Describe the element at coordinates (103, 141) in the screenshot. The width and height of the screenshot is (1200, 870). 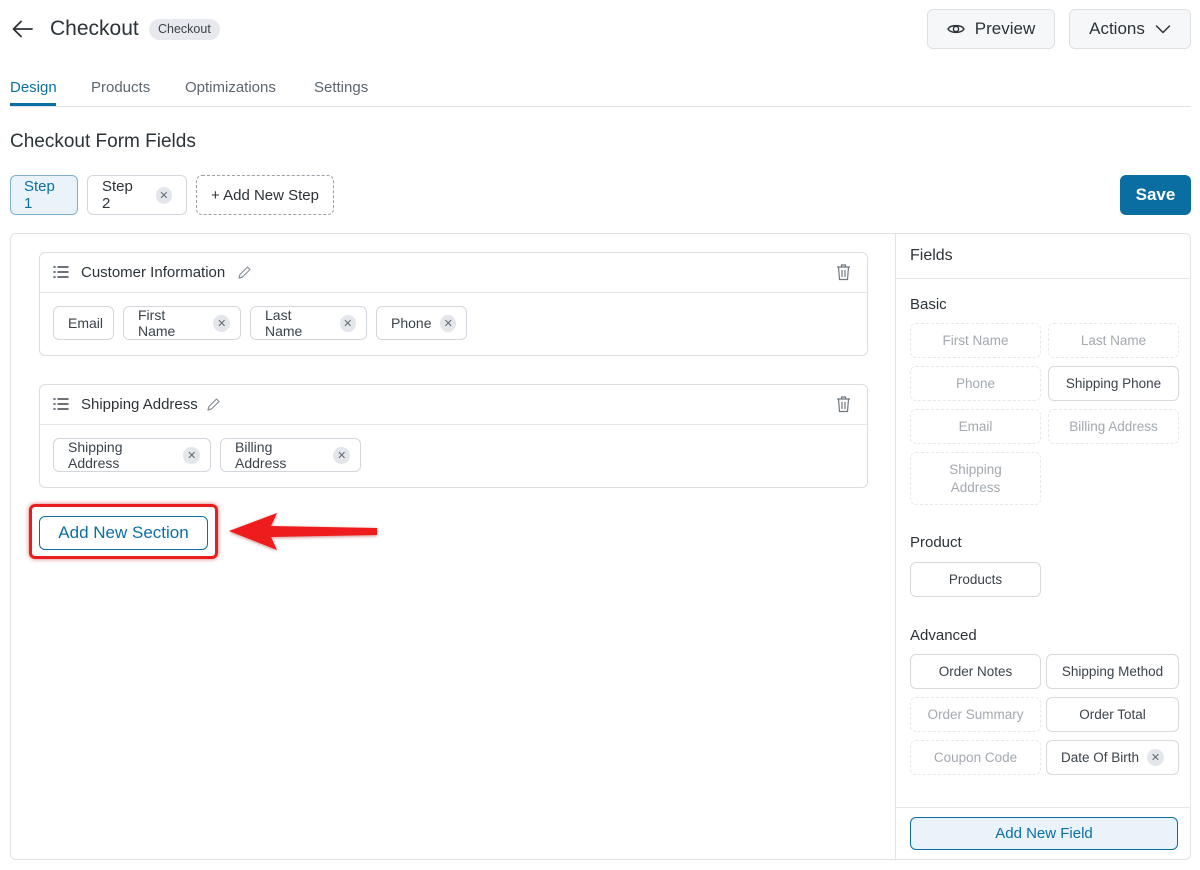
I see `form-fields-heading: Checkout Form Fields` at that location.